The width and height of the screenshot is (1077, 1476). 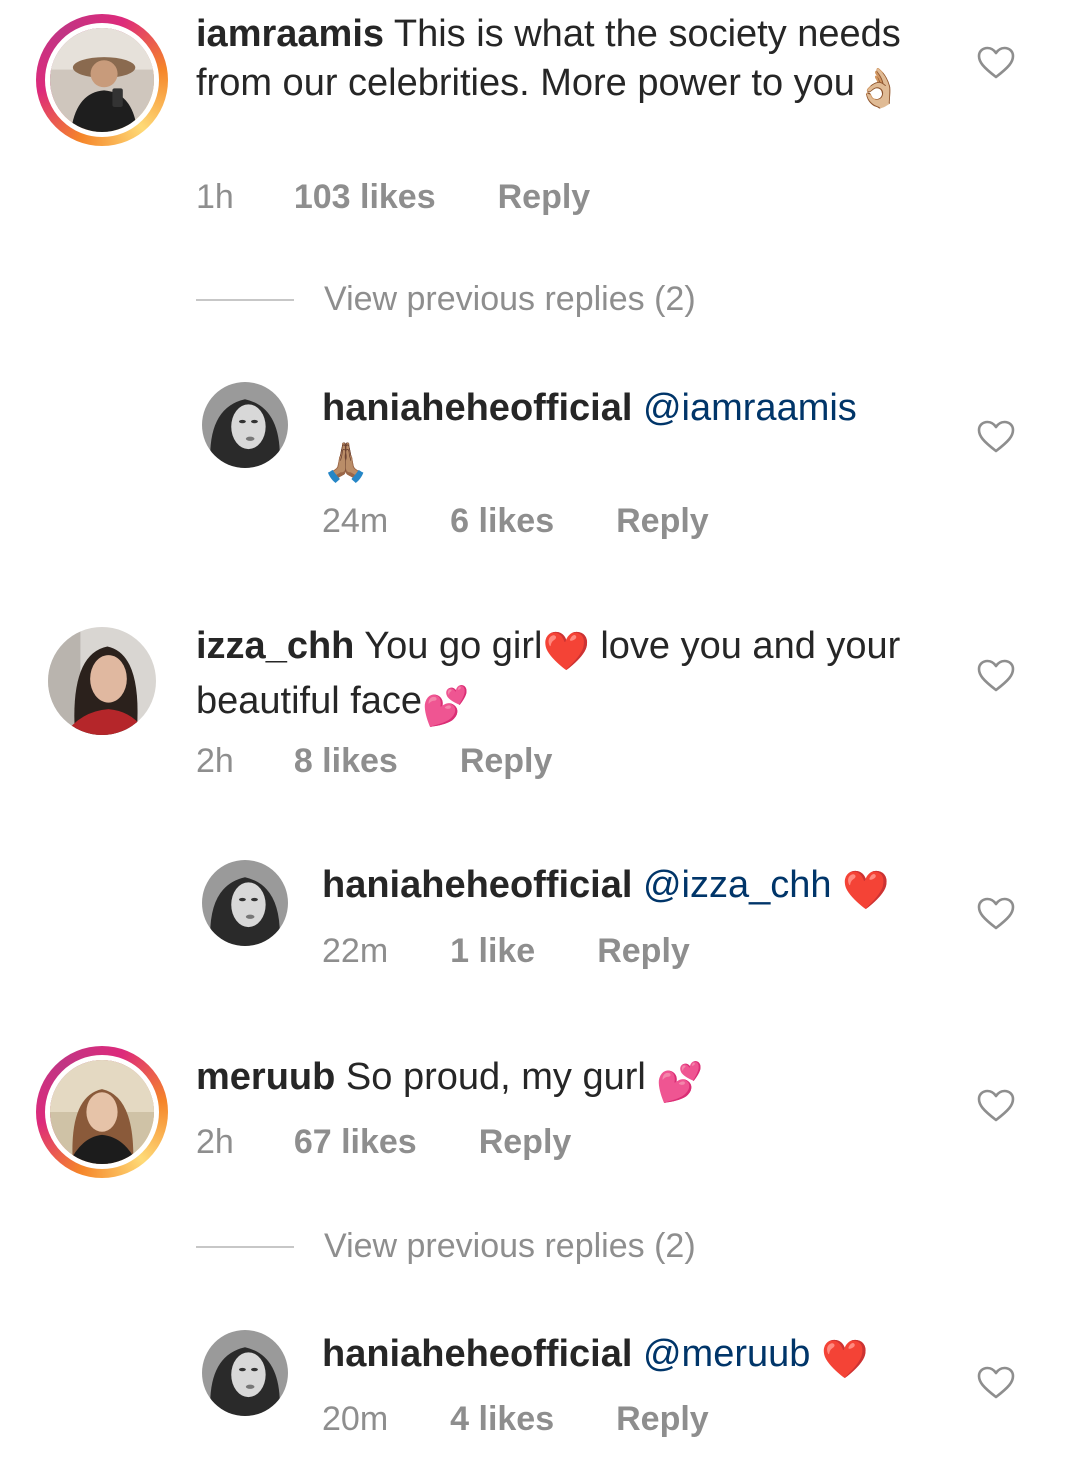 What do you see at coordinates (495, 1077) in the screenshot?
I see `comment-body: So proud, my gurl` at bounding box center [495, 1077].